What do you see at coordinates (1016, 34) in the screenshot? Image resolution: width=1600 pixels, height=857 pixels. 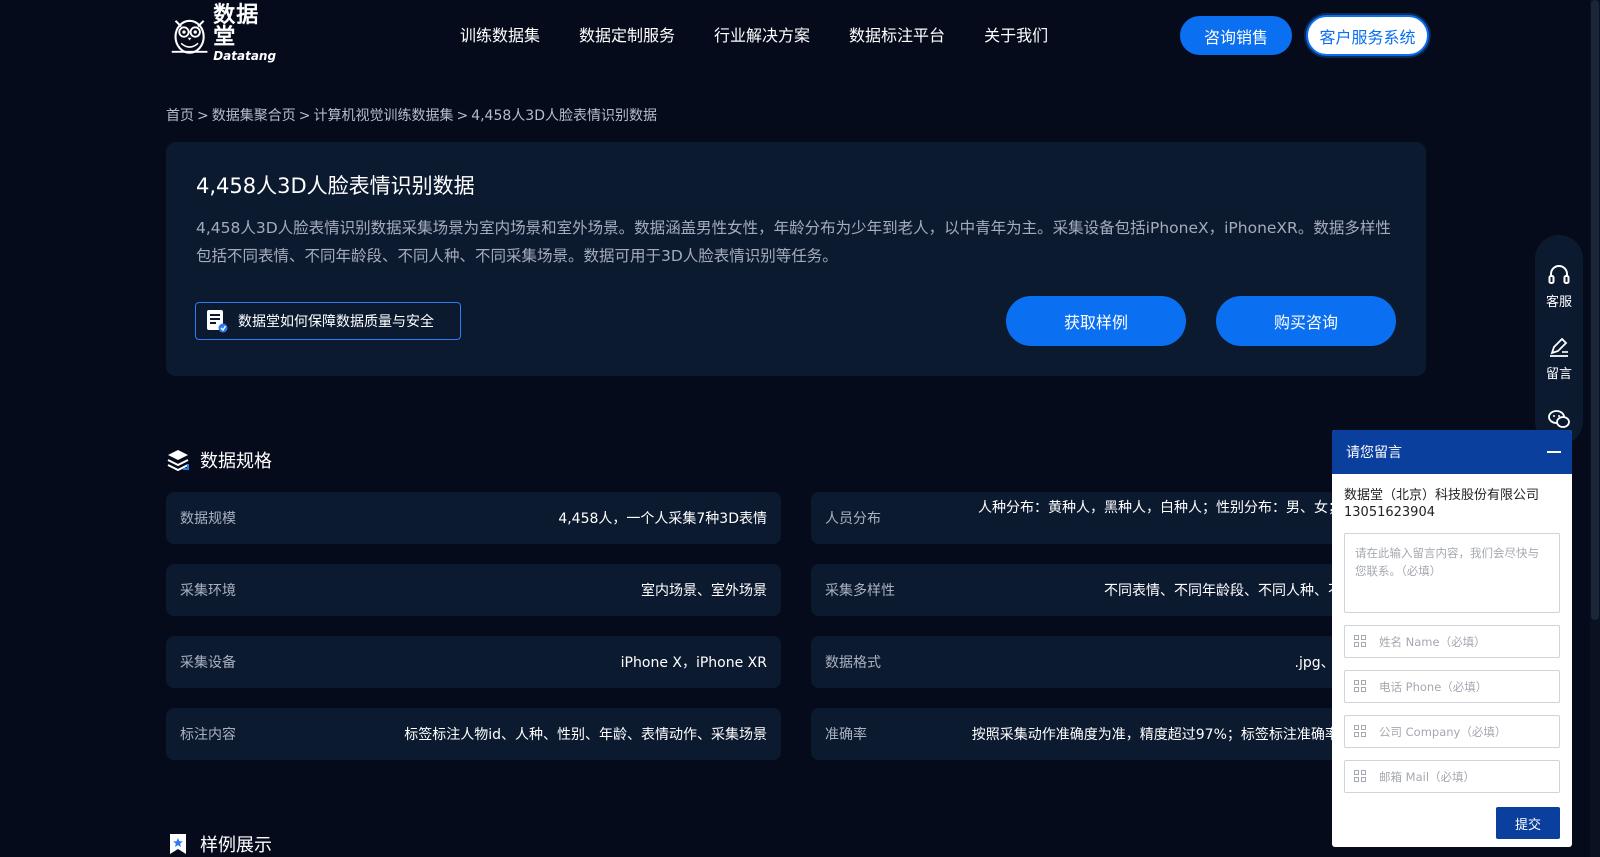 I see `nav-item-about: 关于我们` at bounding box center [1016, 34].